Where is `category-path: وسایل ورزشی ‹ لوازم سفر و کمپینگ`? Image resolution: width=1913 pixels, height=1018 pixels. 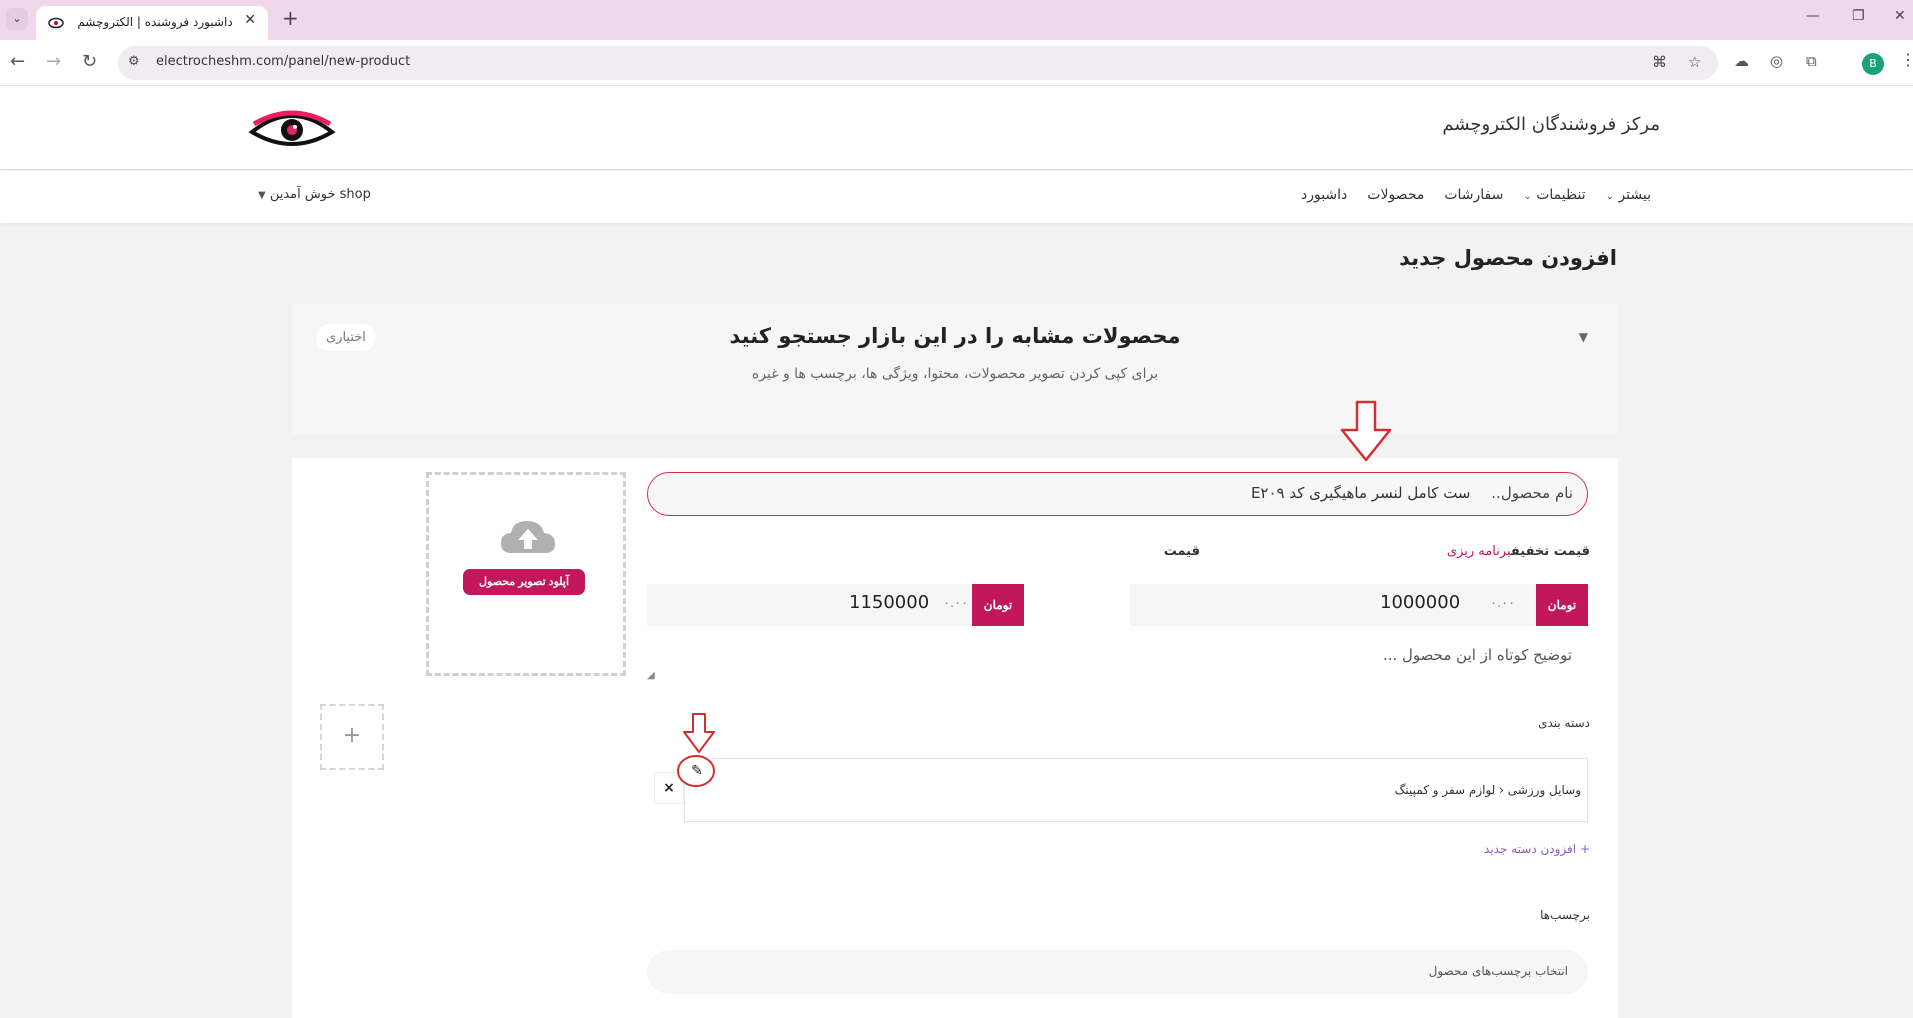
category-path: وسایل ورزشی ‹ لوازم سفر و کمپینگ is located at coordinates (1488, 790).